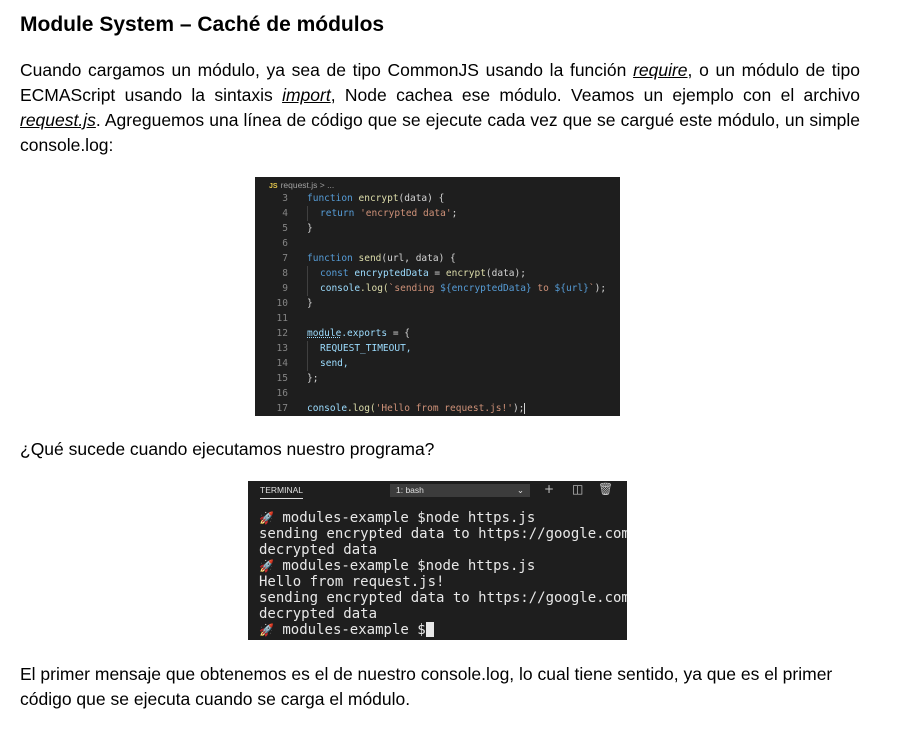 The height and width of the screenshot is (741, 900). What do you see at coordinates (358, 333) in the screenshot?
I see `code-line: module.exports = {` at bounding box center [358, 333].